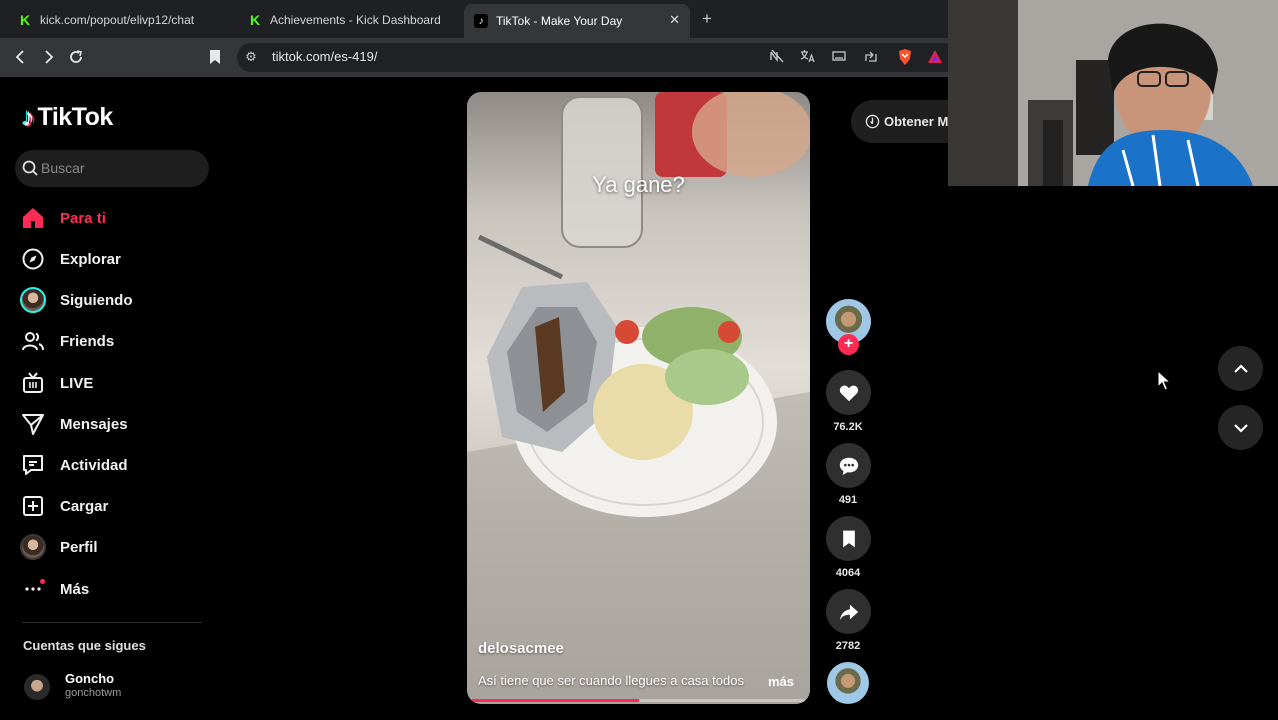 Image resolution: width=1278 pixels, height=720 pixels. I want to click on back-button, so click(21, 57).